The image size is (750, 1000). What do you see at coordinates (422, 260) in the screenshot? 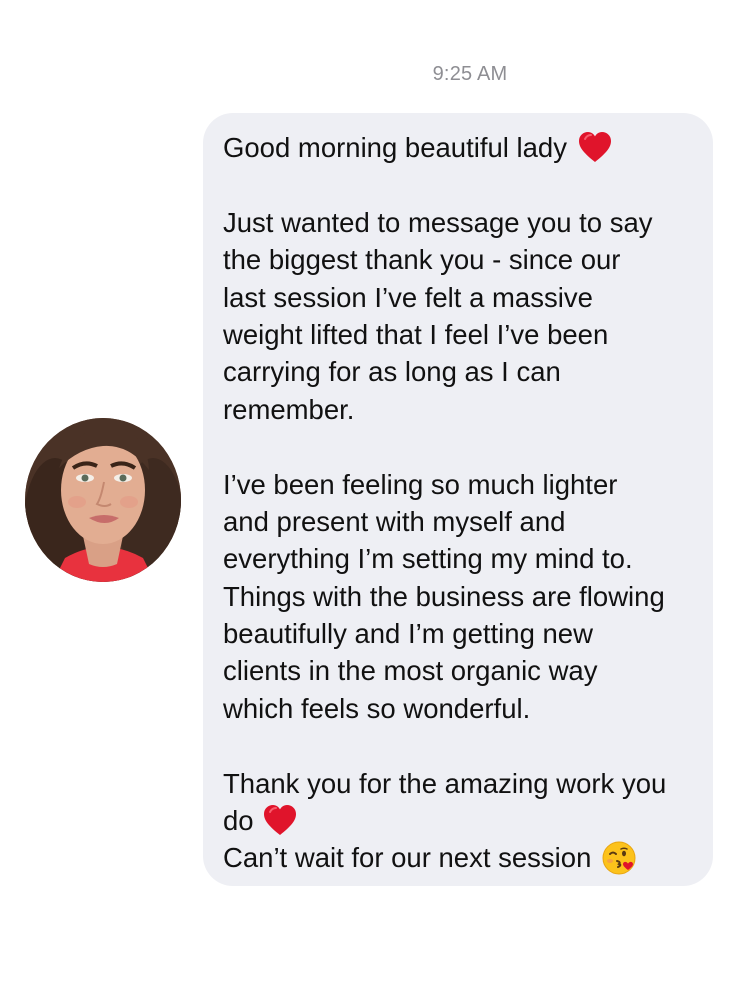
I see `message-line: the biggest thank you - since our` at bounding box center [422, 260].